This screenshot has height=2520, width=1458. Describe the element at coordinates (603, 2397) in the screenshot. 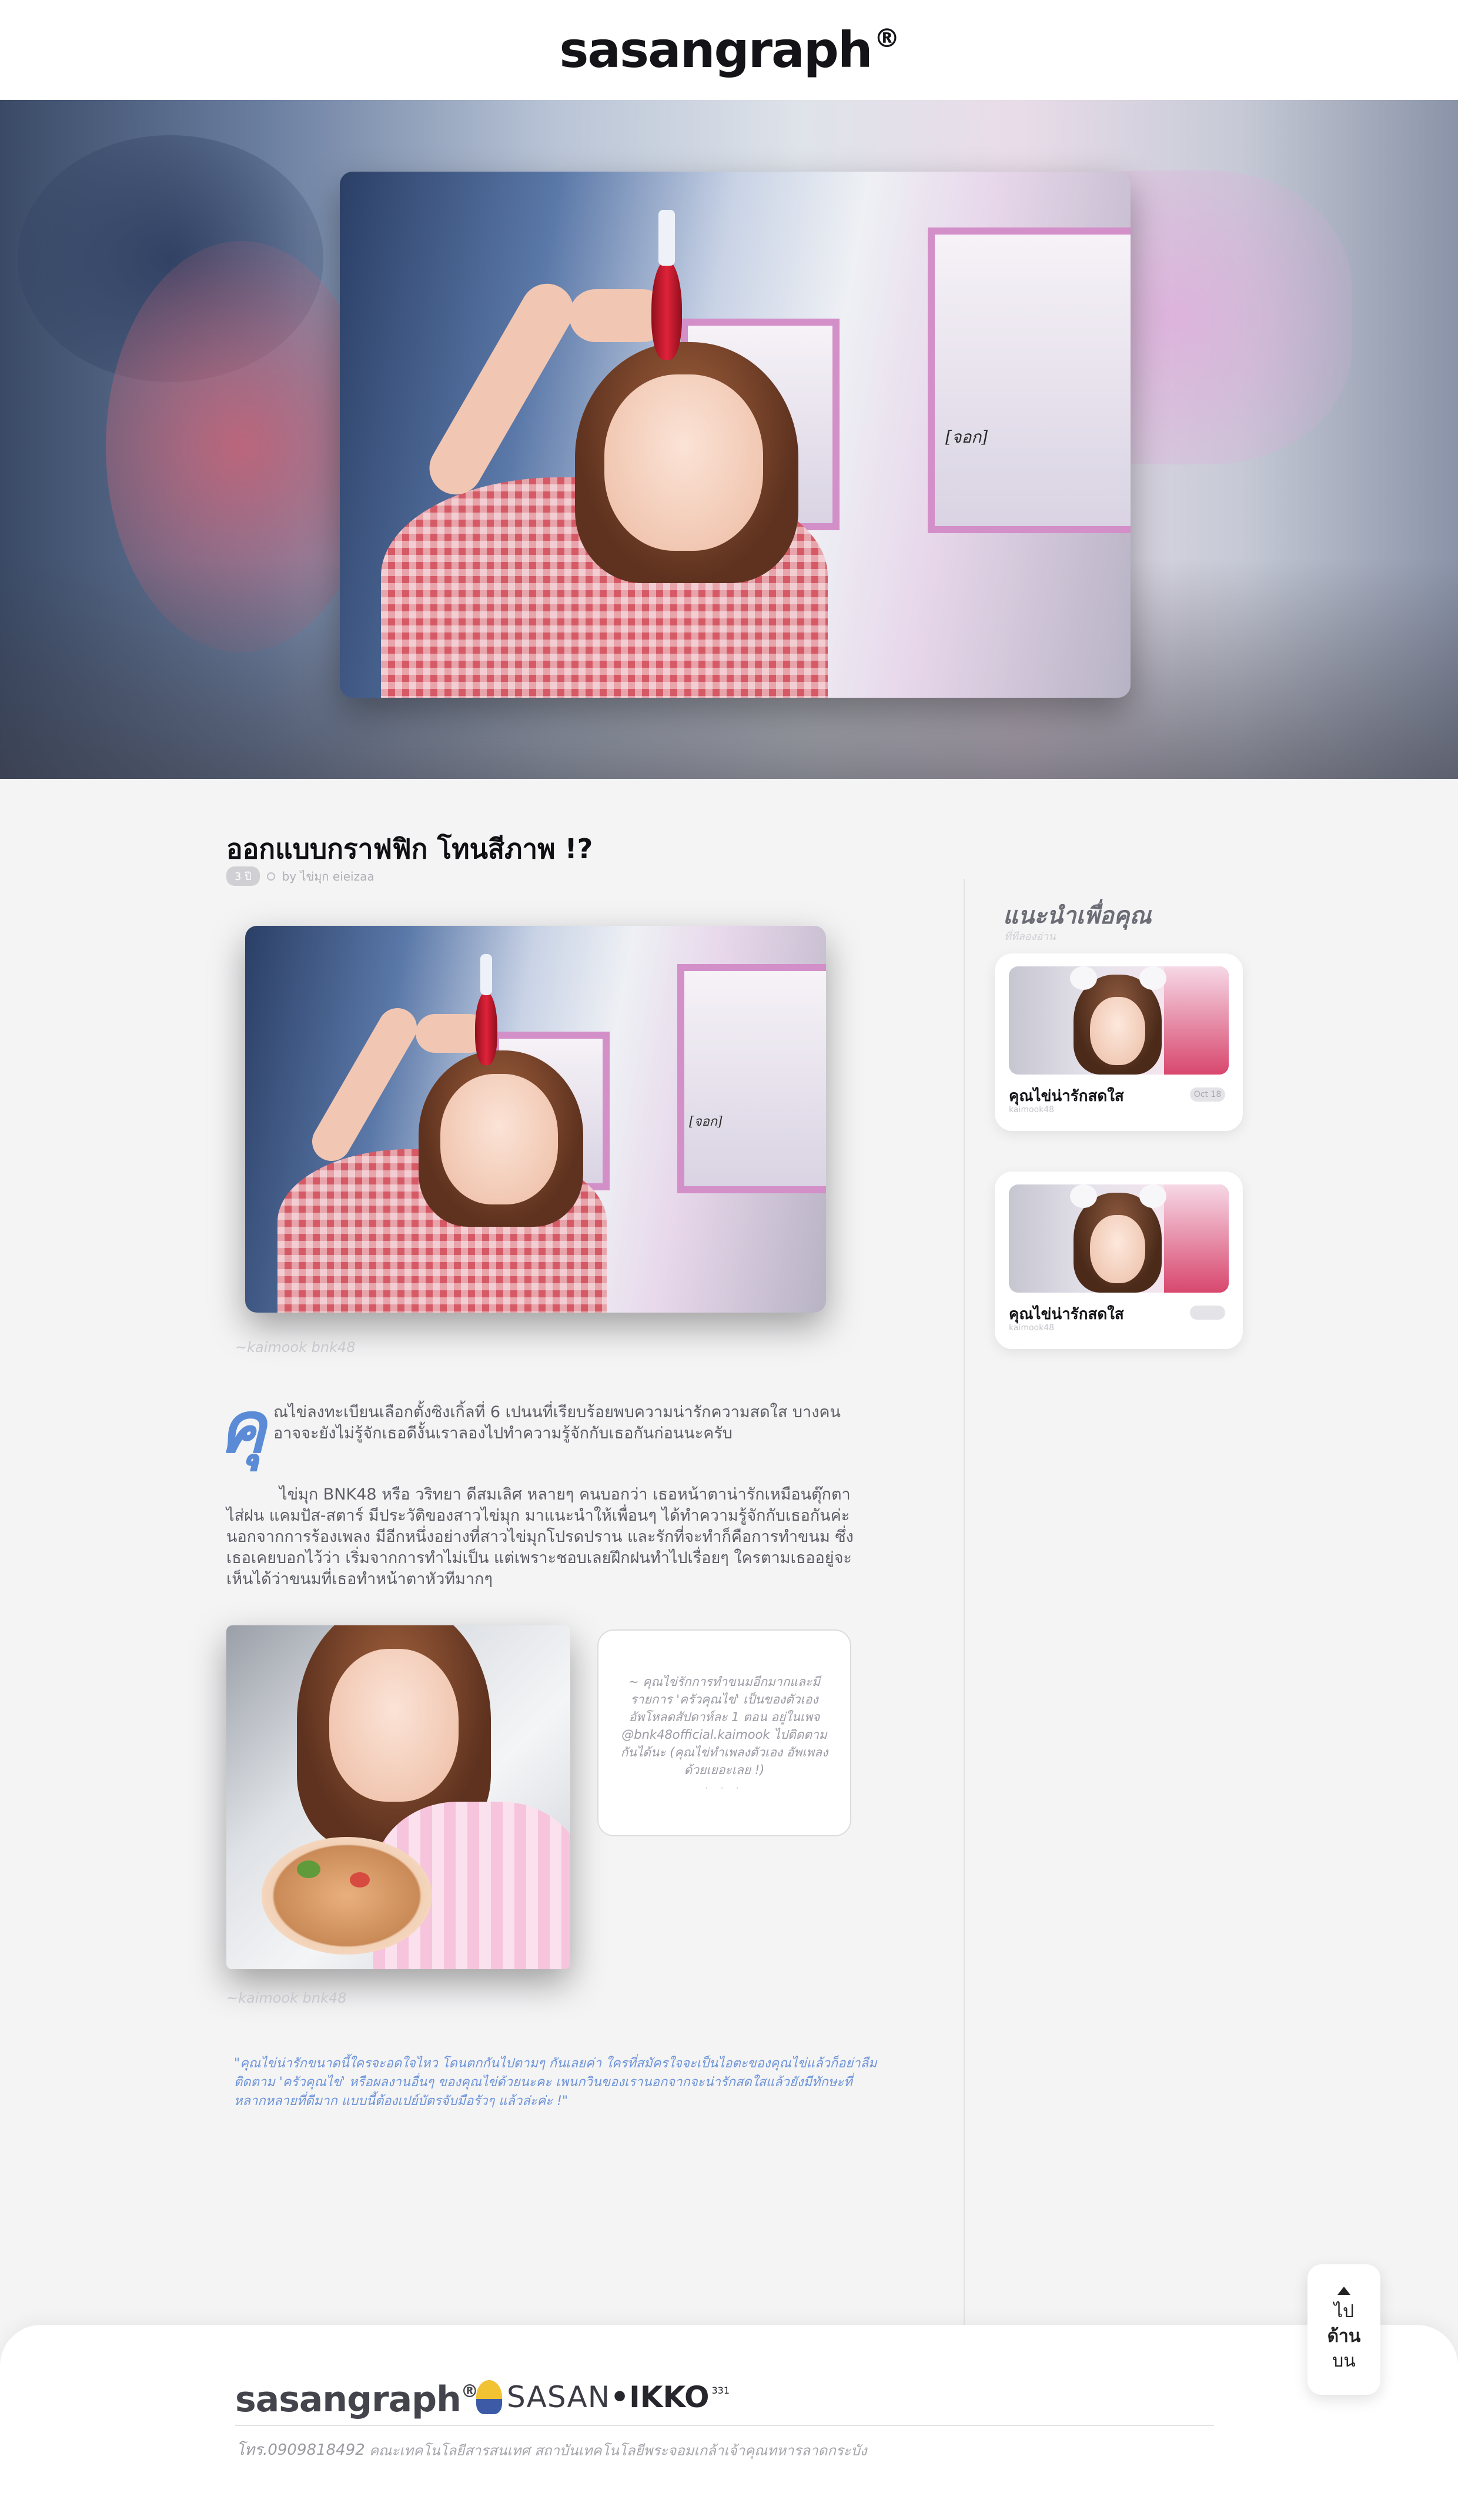

I see `partner-logo: SASAN •IKKO 331` at that location.